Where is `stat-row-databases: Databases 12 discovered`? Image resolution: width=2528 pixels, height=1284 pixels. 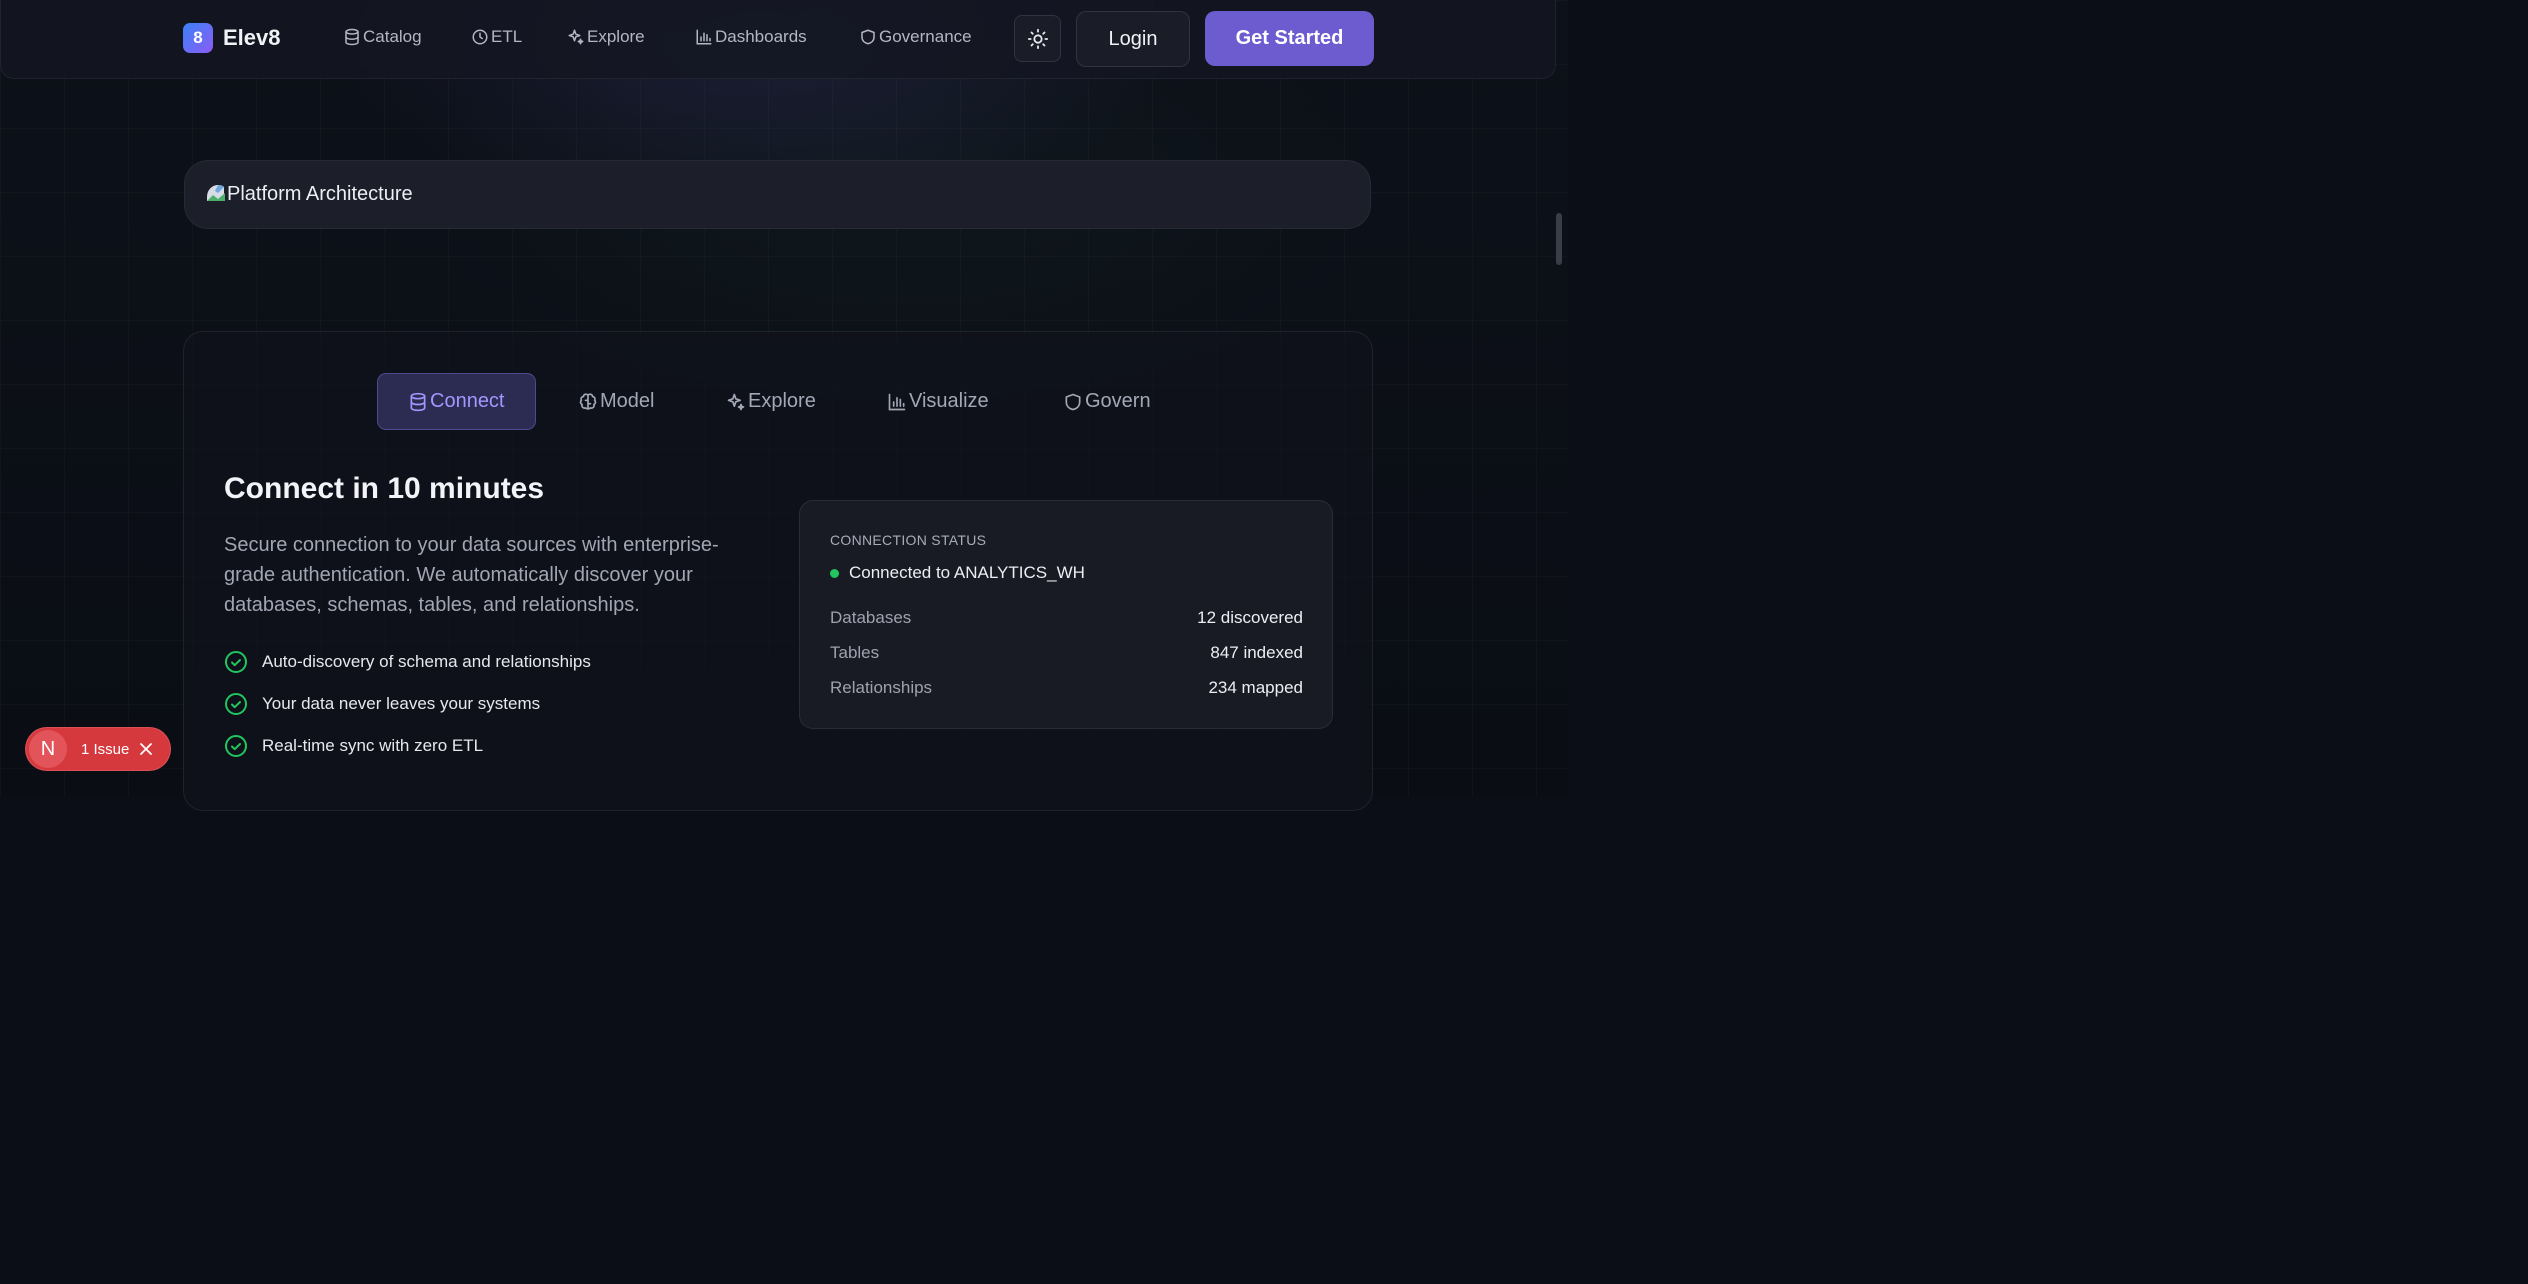 stat-row-databases: Databases 12 discovered is located at coordinates (1066, 618).